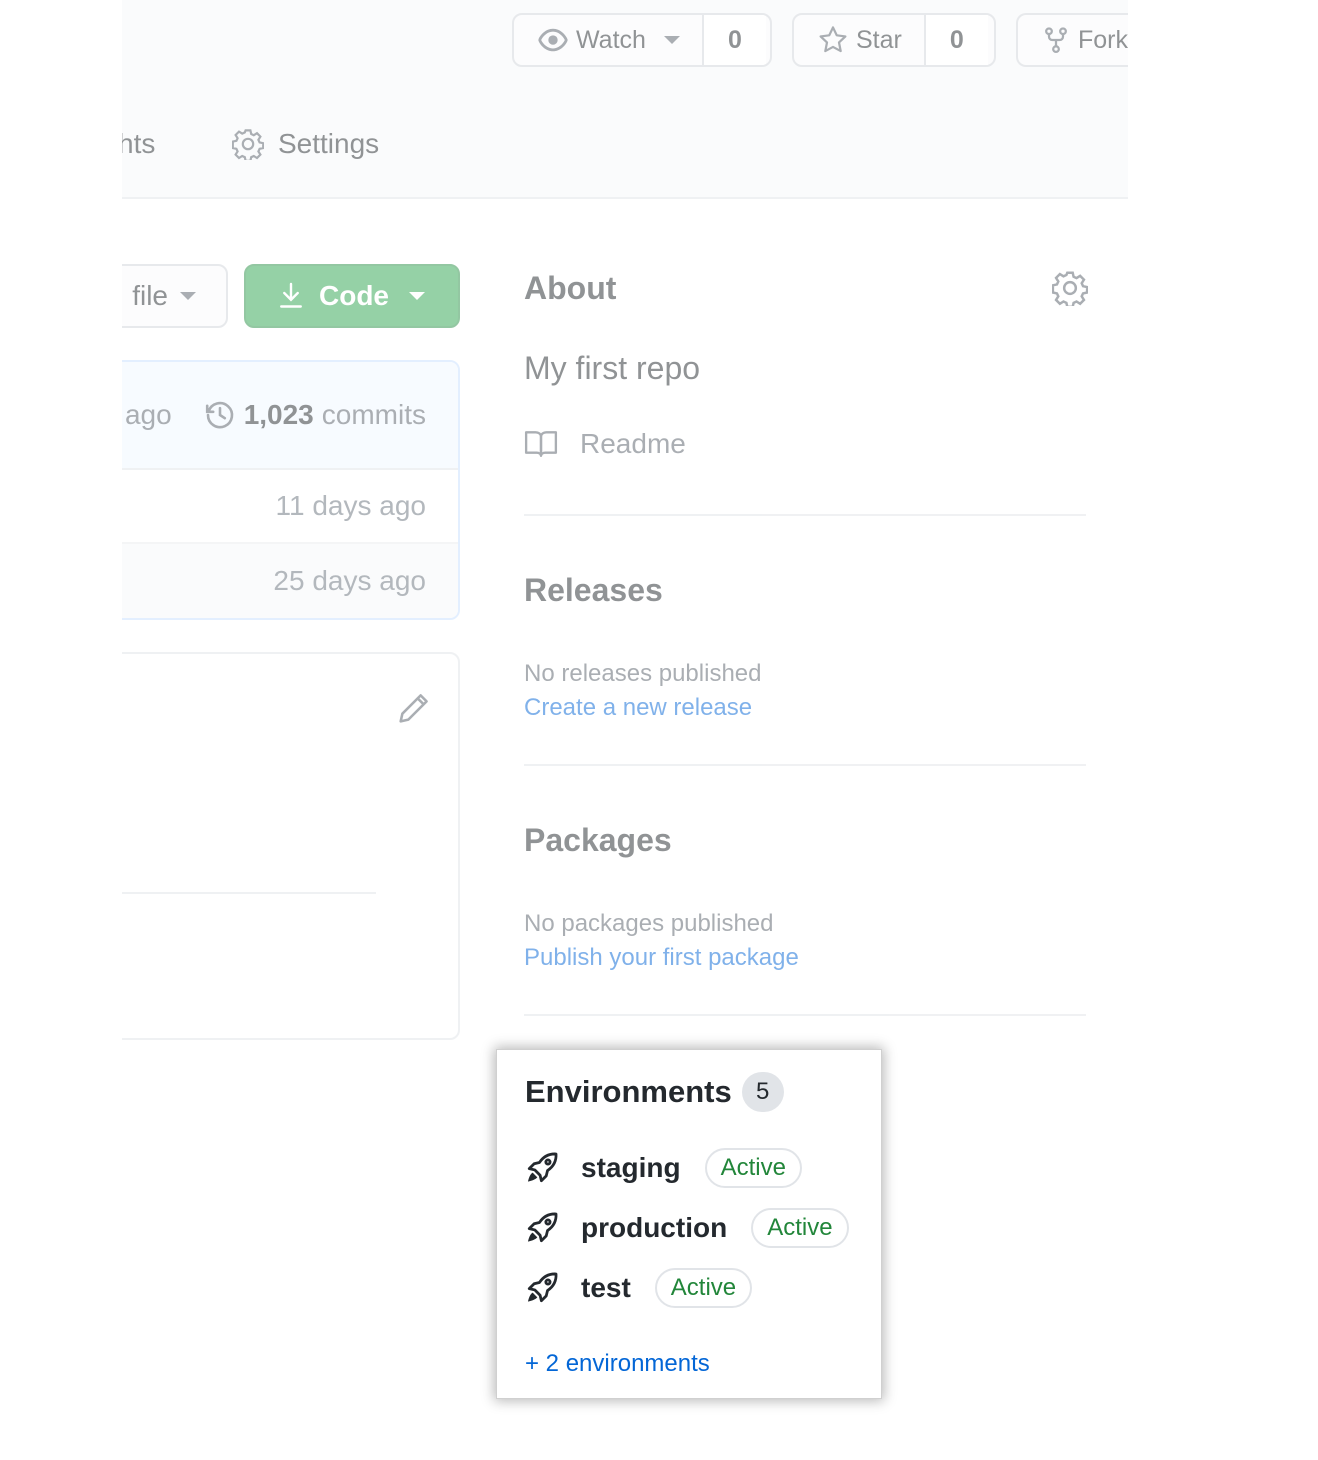  I want to click on environments-title: Environments, so click(628, 1091).